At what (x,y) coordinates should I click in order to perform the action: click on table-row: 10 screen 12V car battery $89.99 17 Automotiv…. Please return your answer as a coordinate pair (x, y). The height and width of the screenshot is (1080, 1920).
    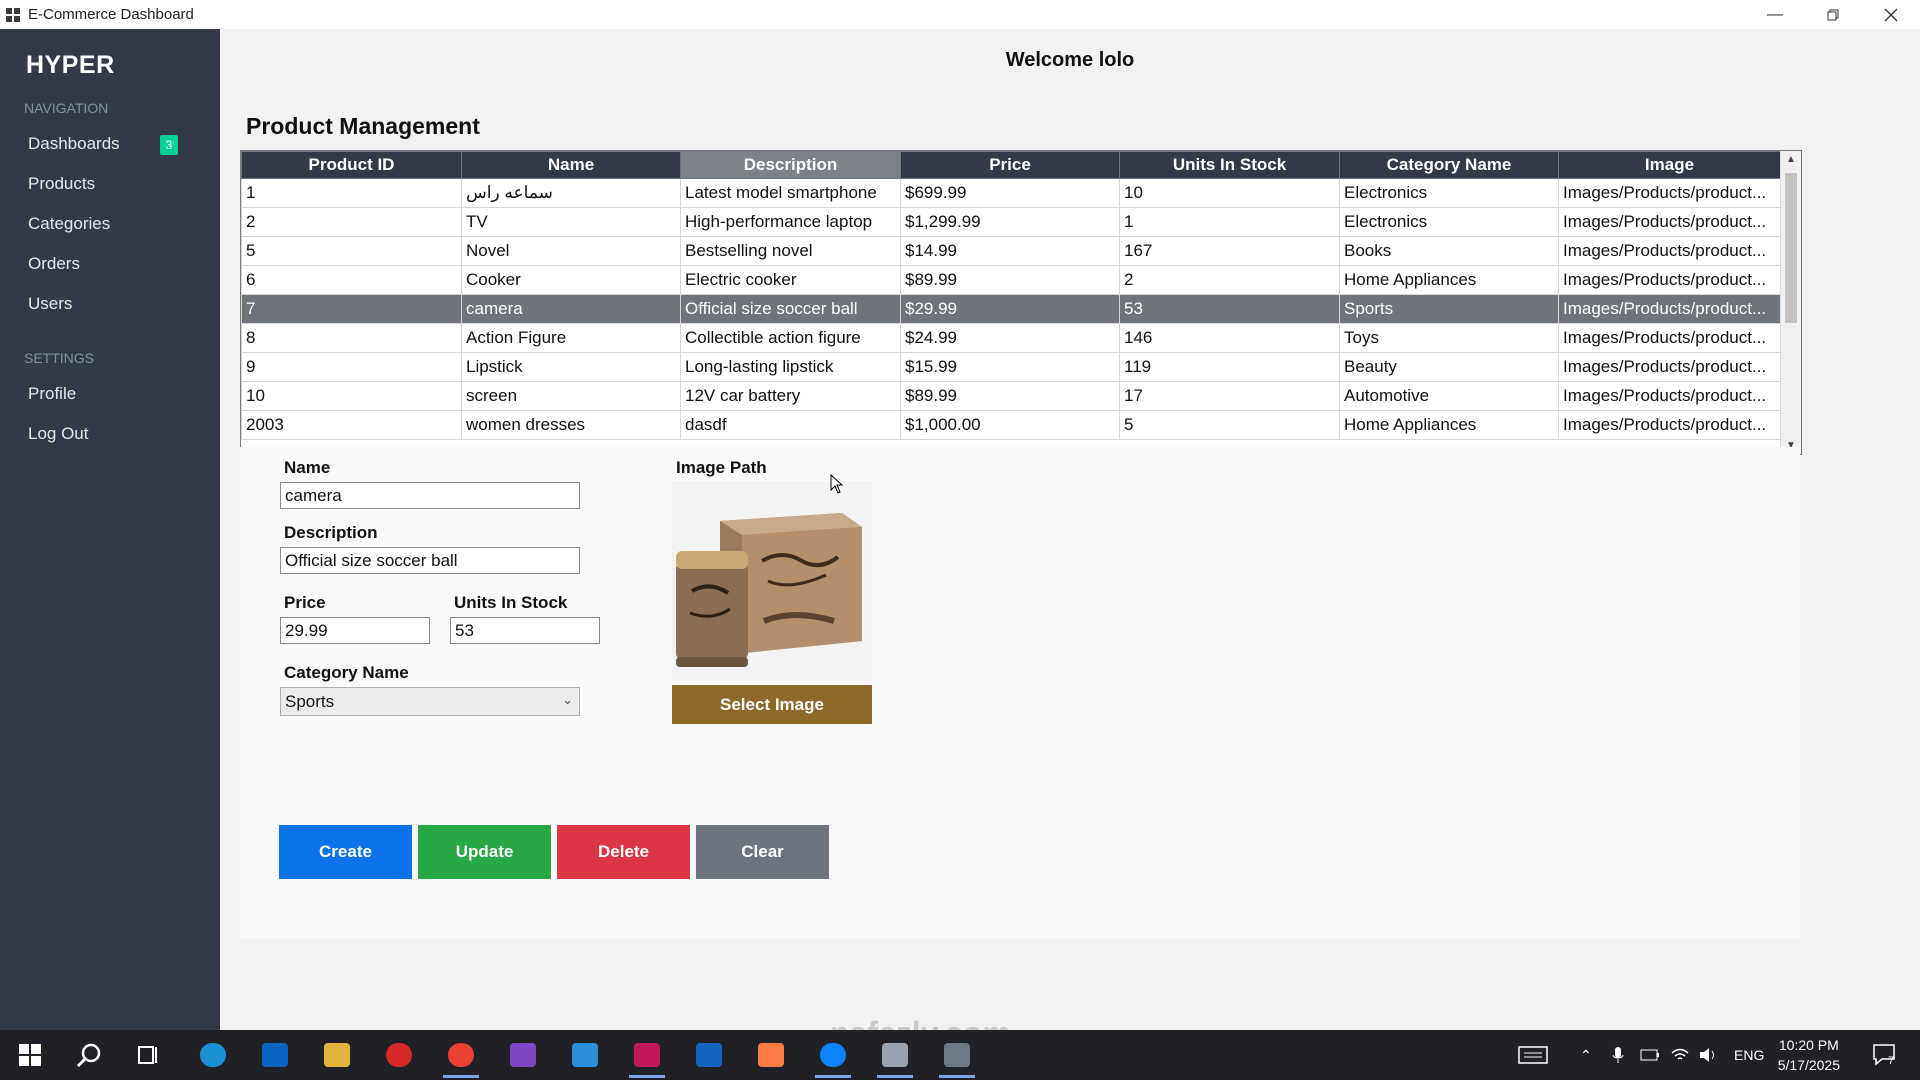
    Looking at the image, I should click on (1011, 396).